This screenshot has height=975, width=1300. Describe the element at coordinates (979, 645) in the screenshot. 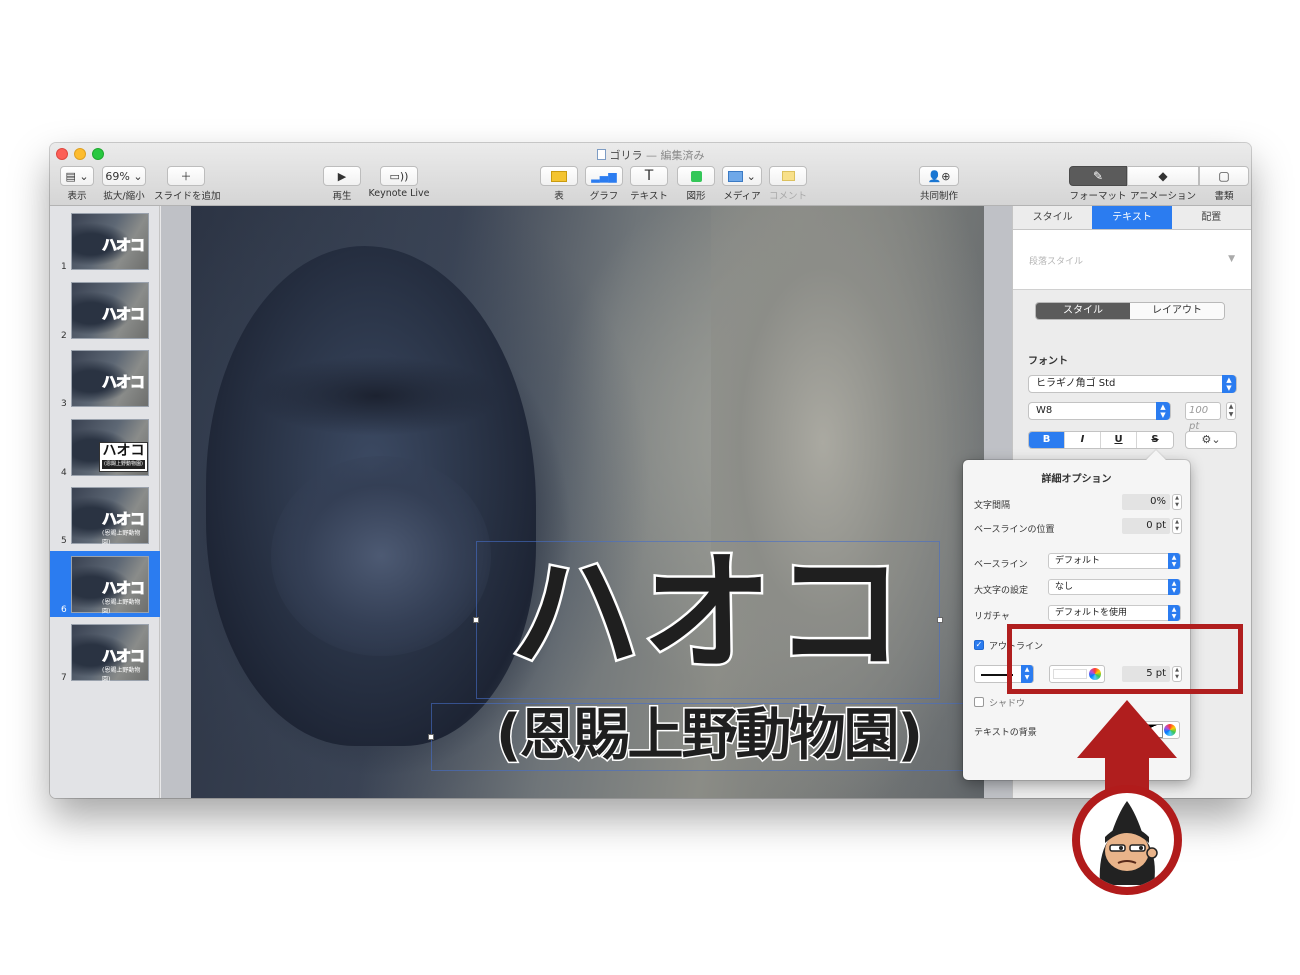

I see `outline-checkbox: ✓` at that location.